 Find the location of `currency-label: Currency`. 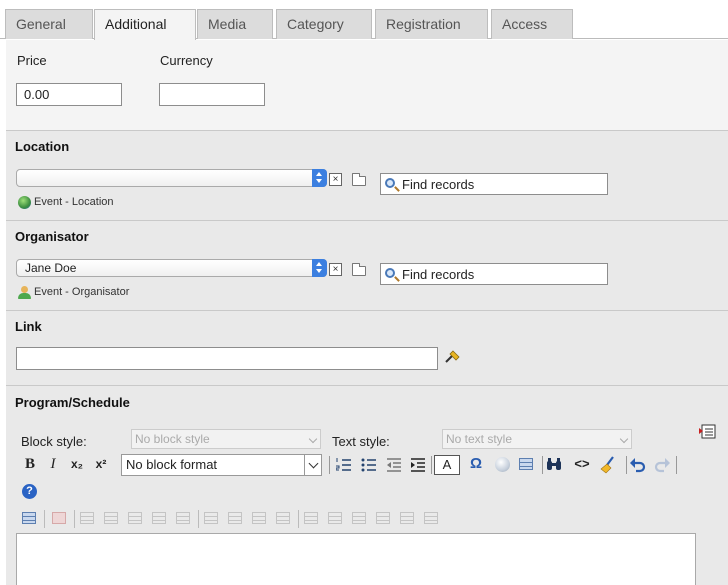

currency-label: Currency is located at coordinates (186, 60).